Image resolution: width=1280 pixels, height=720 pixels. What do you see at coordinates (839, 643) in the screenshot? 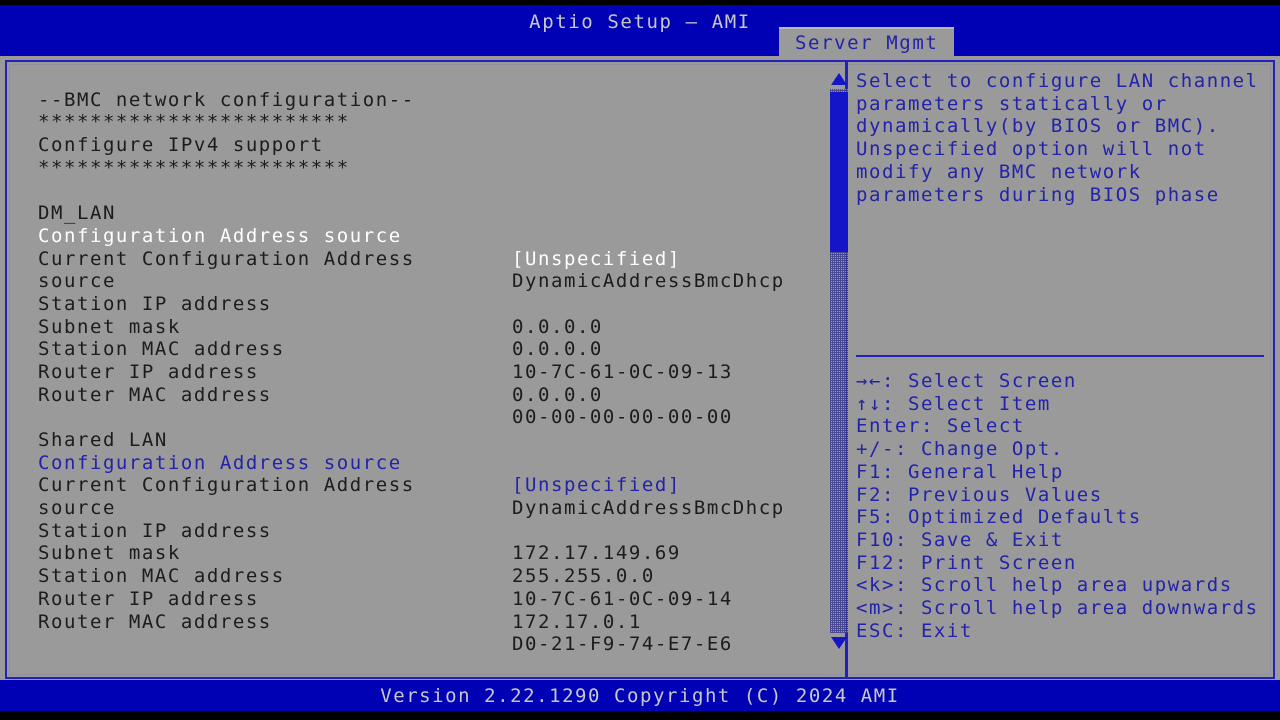
I see `triangle-down-icon` at bounding box center [839, 643].